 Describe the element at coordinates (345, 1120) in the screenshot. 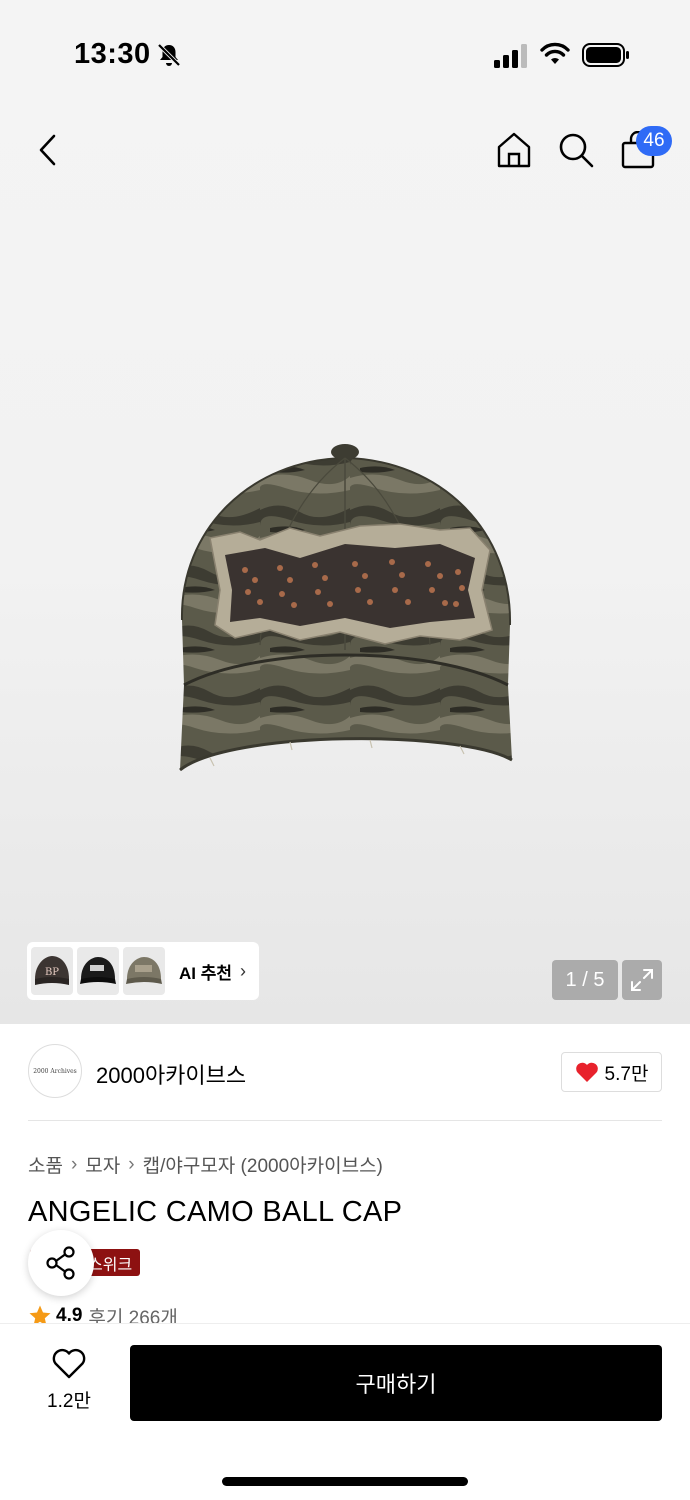

I see `divider` at that location.